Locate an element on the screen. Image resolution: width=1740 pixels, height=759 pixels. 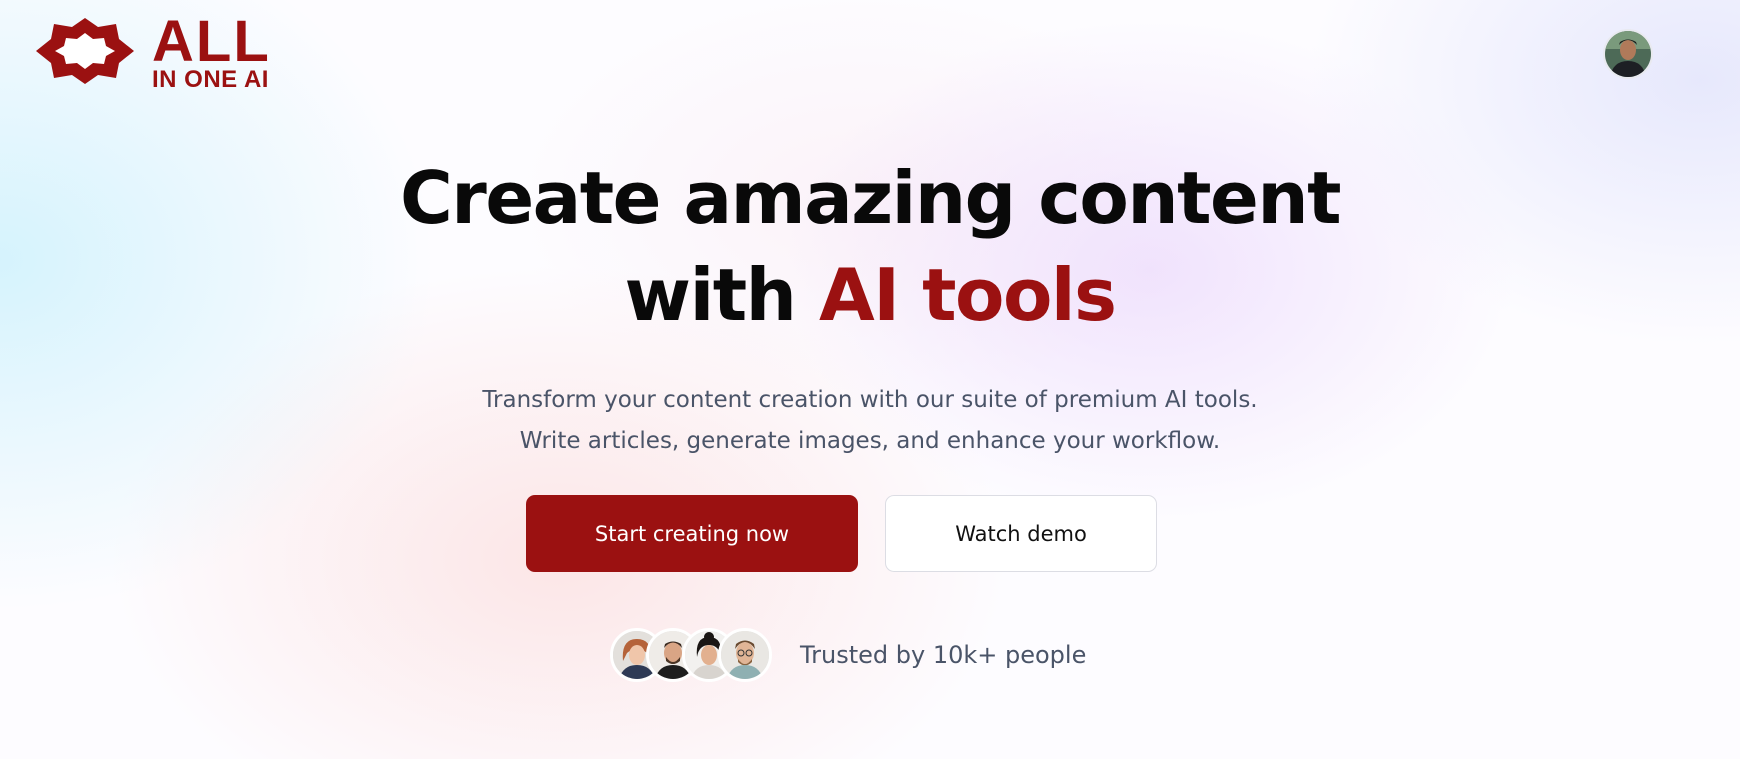
hero-title-accent: AI tools is located at coordinates (967, 295).